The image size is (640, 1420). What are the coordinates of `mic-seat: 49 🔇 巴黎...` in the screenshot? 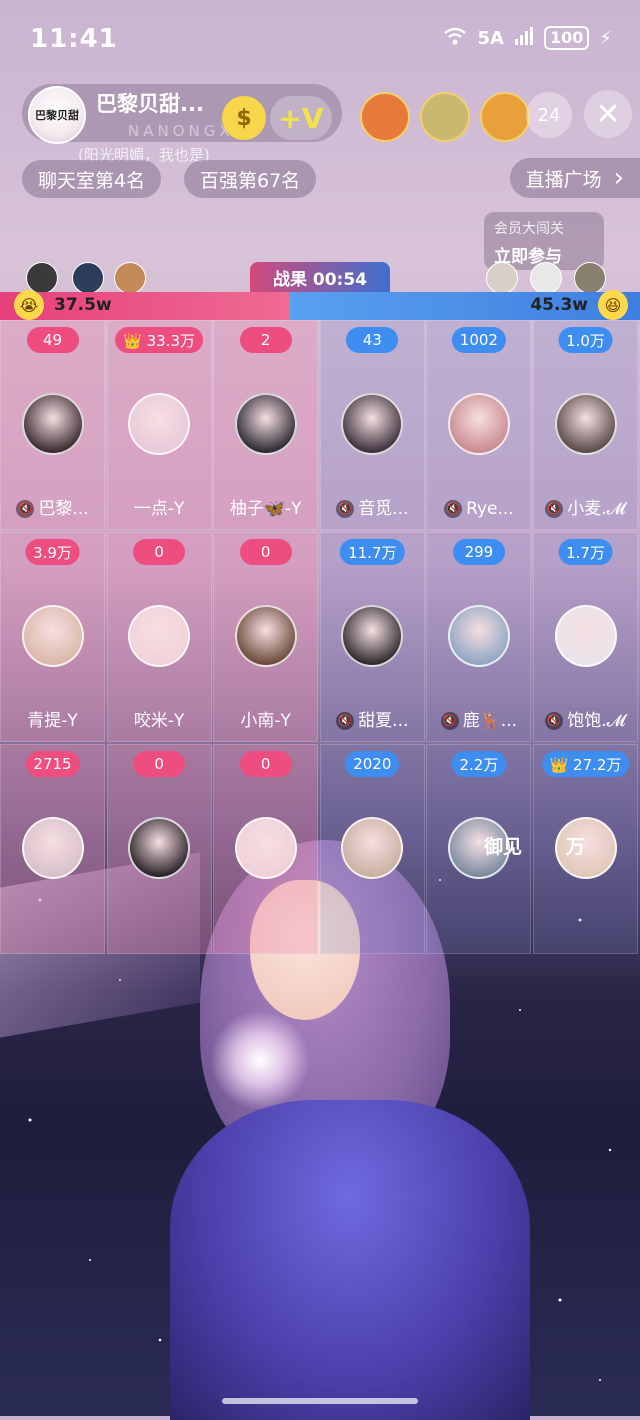 It's located at (52, 425).